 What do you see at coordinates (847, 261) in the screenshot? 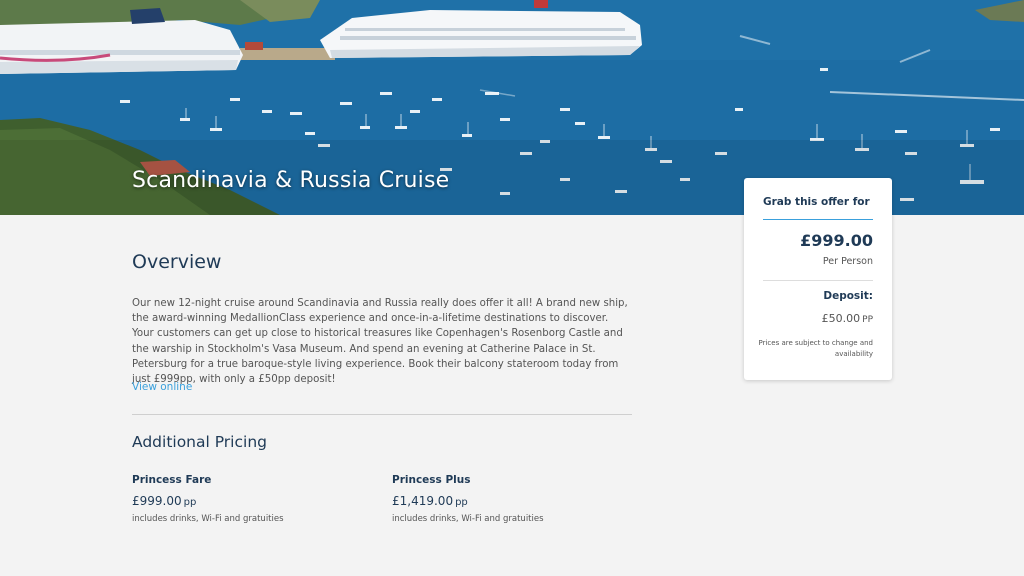
I see `offer-per-person-label: Per Person` at bounding box center [847, 261].